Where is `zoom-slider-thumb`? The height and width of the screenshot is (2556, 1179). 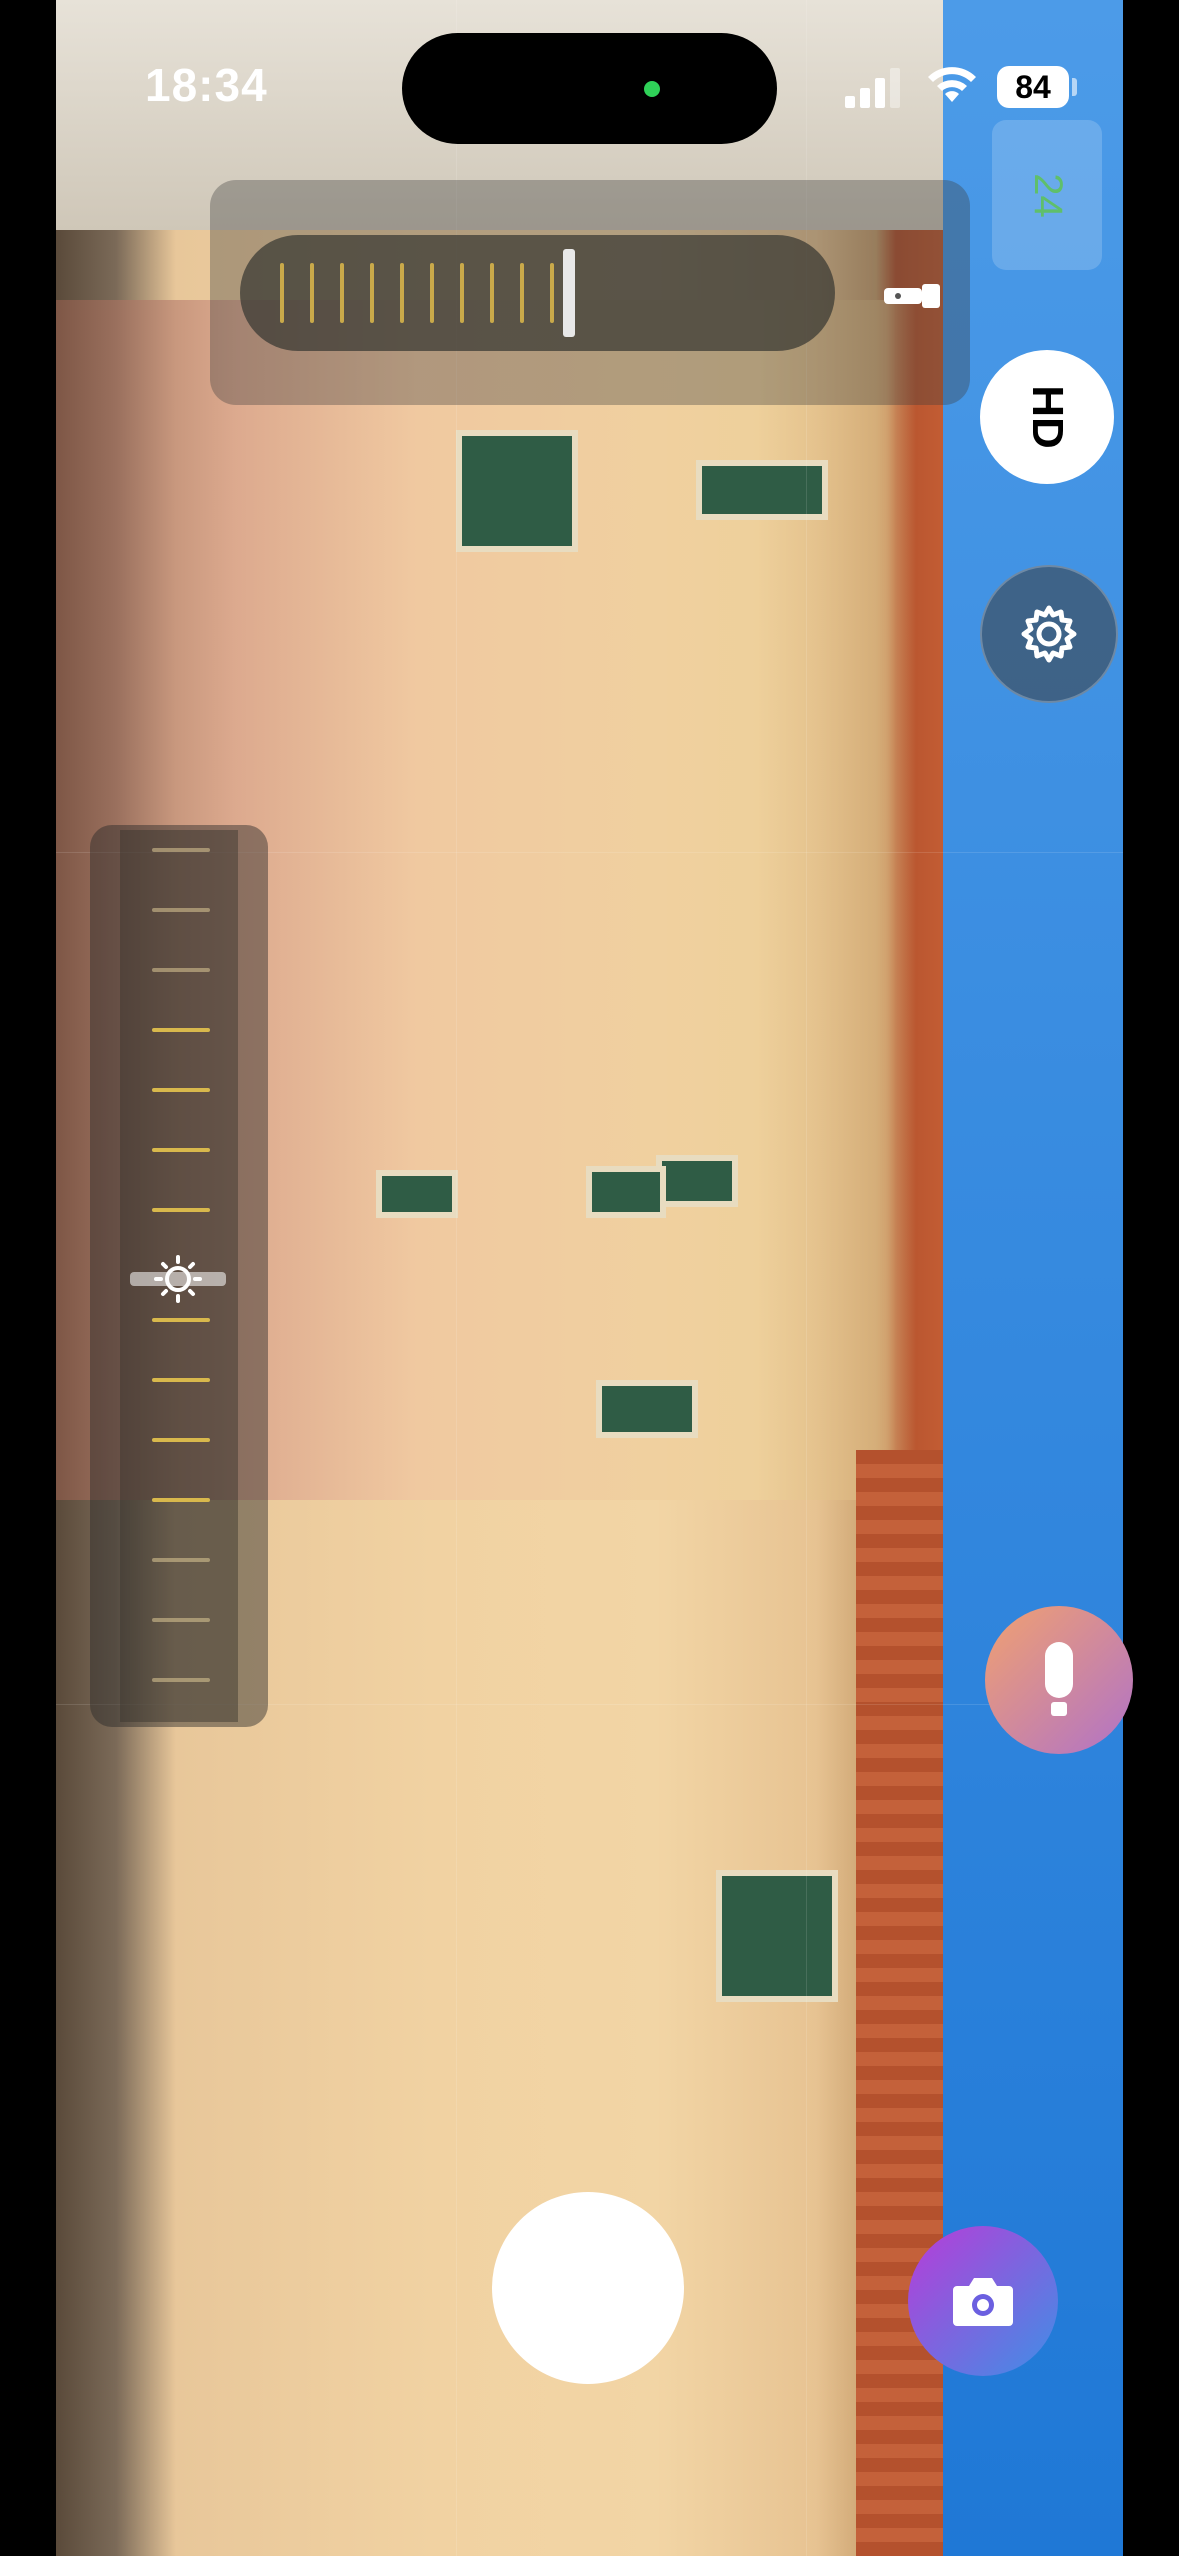 zoom-slider-thumb is located at coordinates (569, 293).